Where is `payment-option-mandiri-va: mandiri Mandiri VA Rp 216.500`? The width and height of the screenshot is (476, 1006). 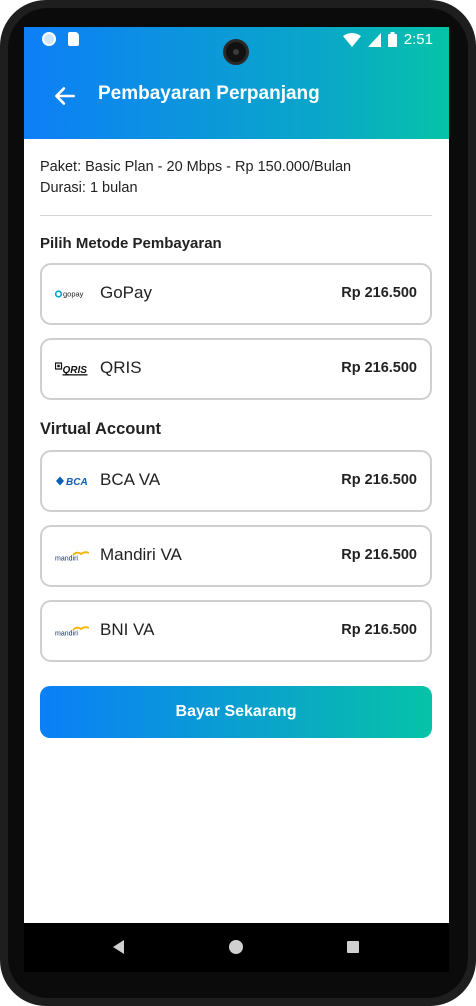 payment-option-mandiri-va: mandiri Mandiri VA Rp 216.500 is located at coordinates (236, 556).